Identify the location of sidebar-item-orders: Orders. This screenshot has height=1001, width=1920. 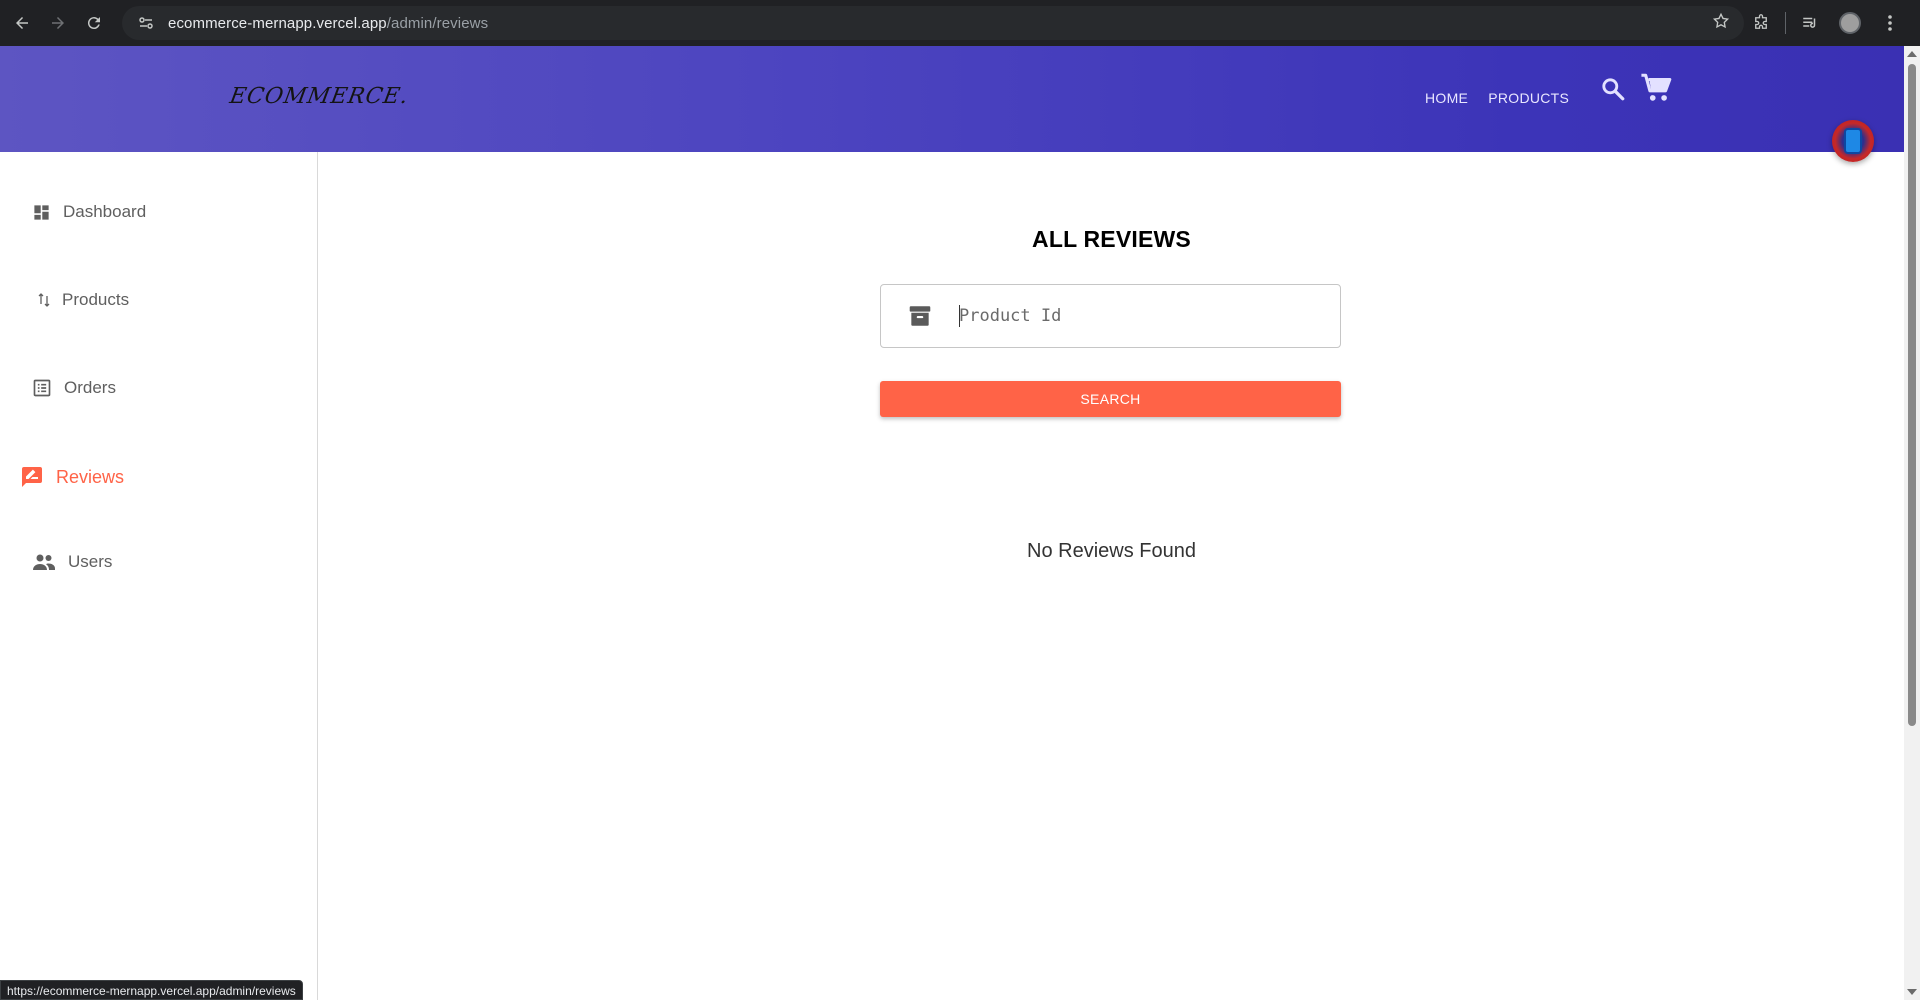
(74, 388).